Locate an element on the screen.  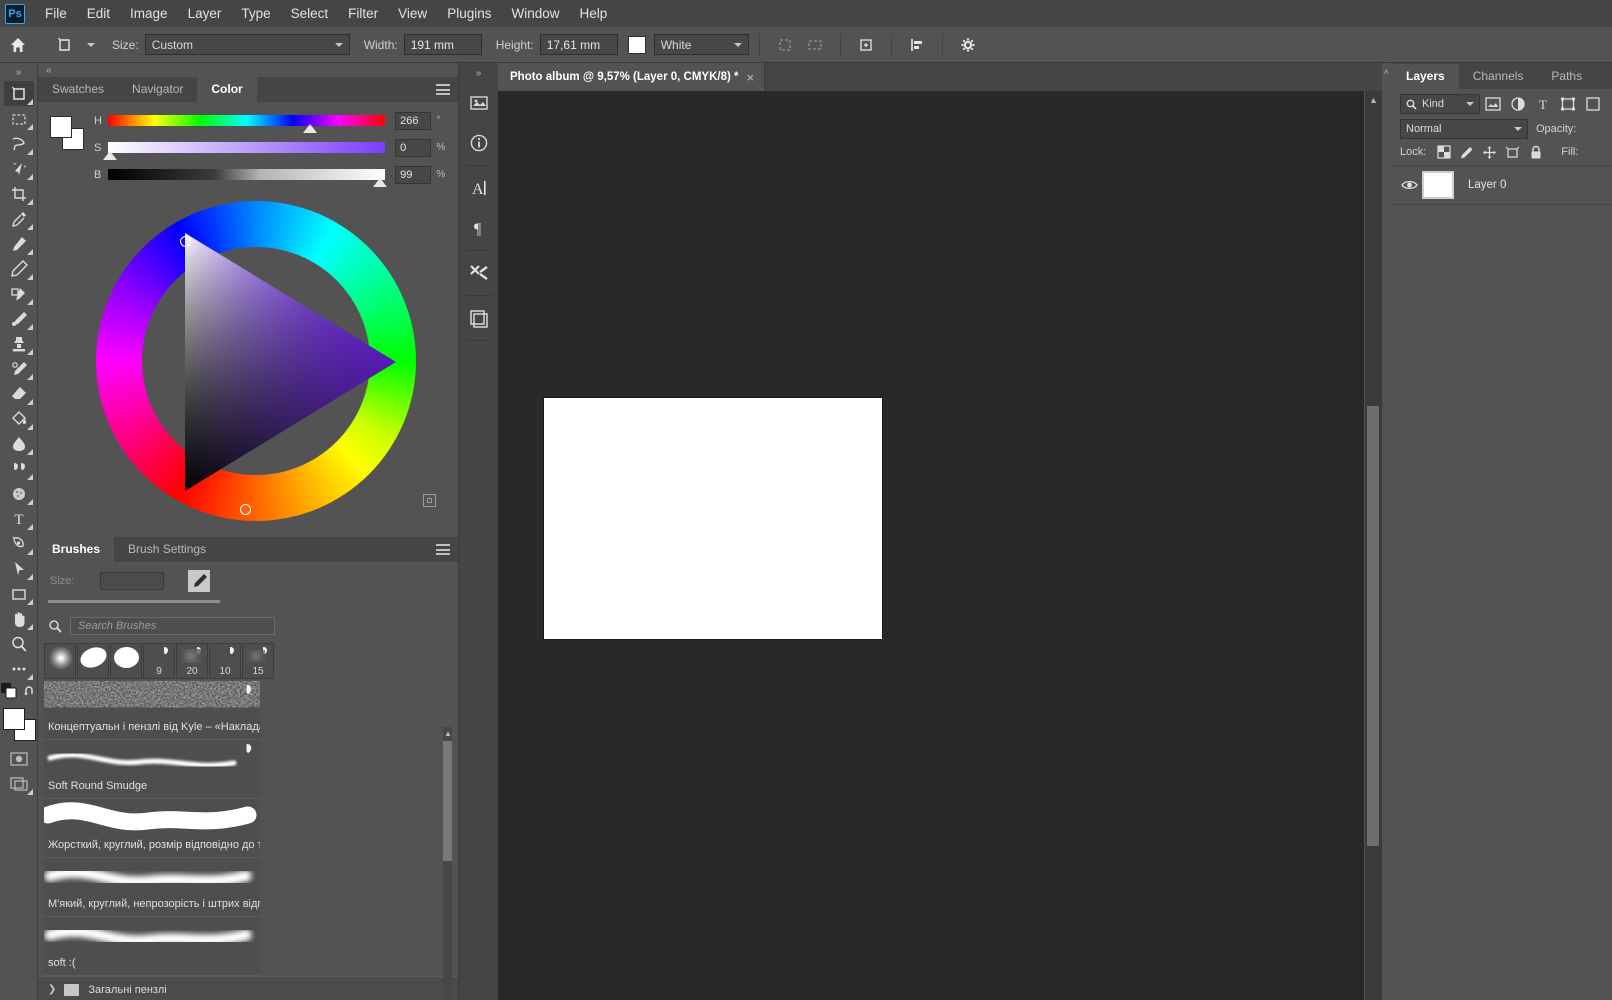
tool-spot-healing is located at coordinates (19, 243).